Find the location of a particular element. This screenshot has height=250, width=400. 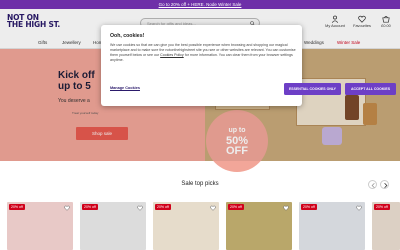

hero-title: Kick off up to 5 is located at coordinates (76, 81).